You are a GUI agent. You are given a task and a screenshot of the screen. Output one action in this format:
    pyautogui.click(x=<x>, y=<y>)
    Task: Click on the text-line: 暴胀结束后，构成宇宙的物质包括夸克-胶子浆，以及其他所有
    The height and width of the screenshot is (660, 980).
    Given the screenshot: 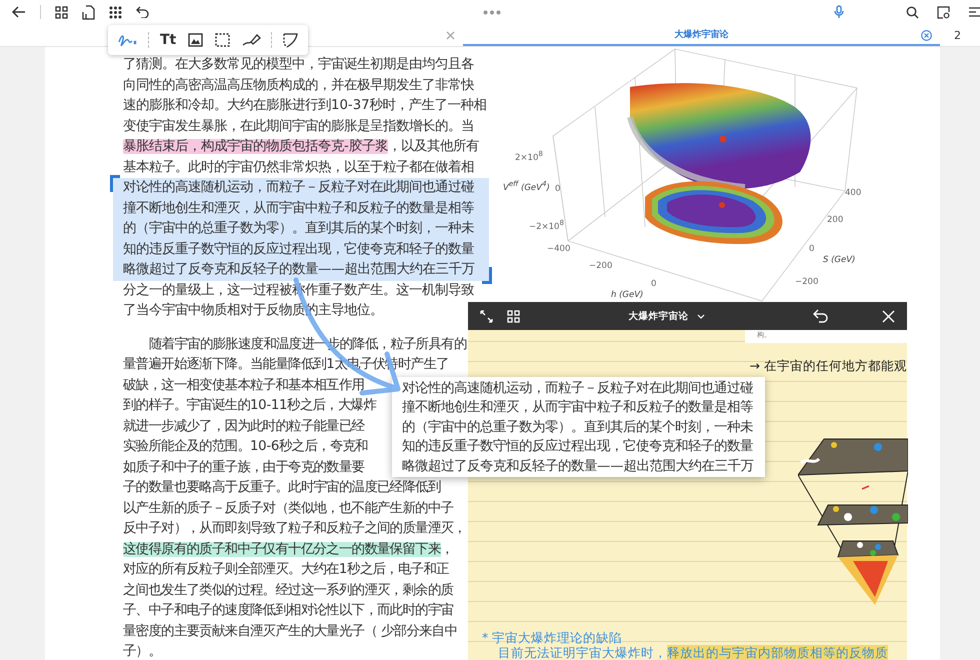 What is the action you would take?
    pyautogui.click(x=301, y=147)
    